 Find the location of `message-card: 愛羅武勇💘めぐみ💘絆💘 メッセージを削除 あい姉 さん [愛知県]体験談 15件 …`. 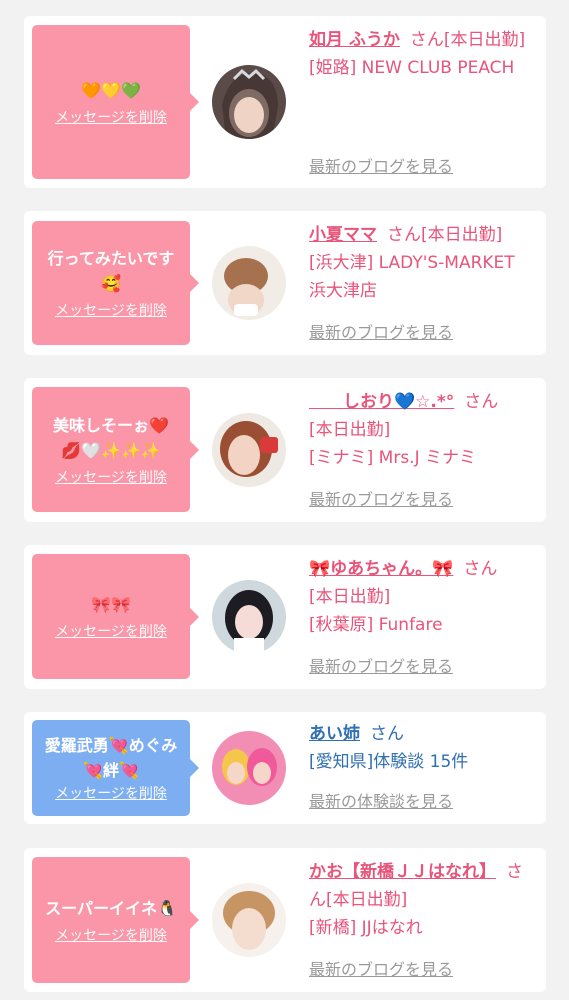

message-card: 愛羅武勇💘めぐみ💘絆💘 メッセージを削除 あい姉 さん [愛知県]体験談 15件 … is located at coordinates (285, 768).